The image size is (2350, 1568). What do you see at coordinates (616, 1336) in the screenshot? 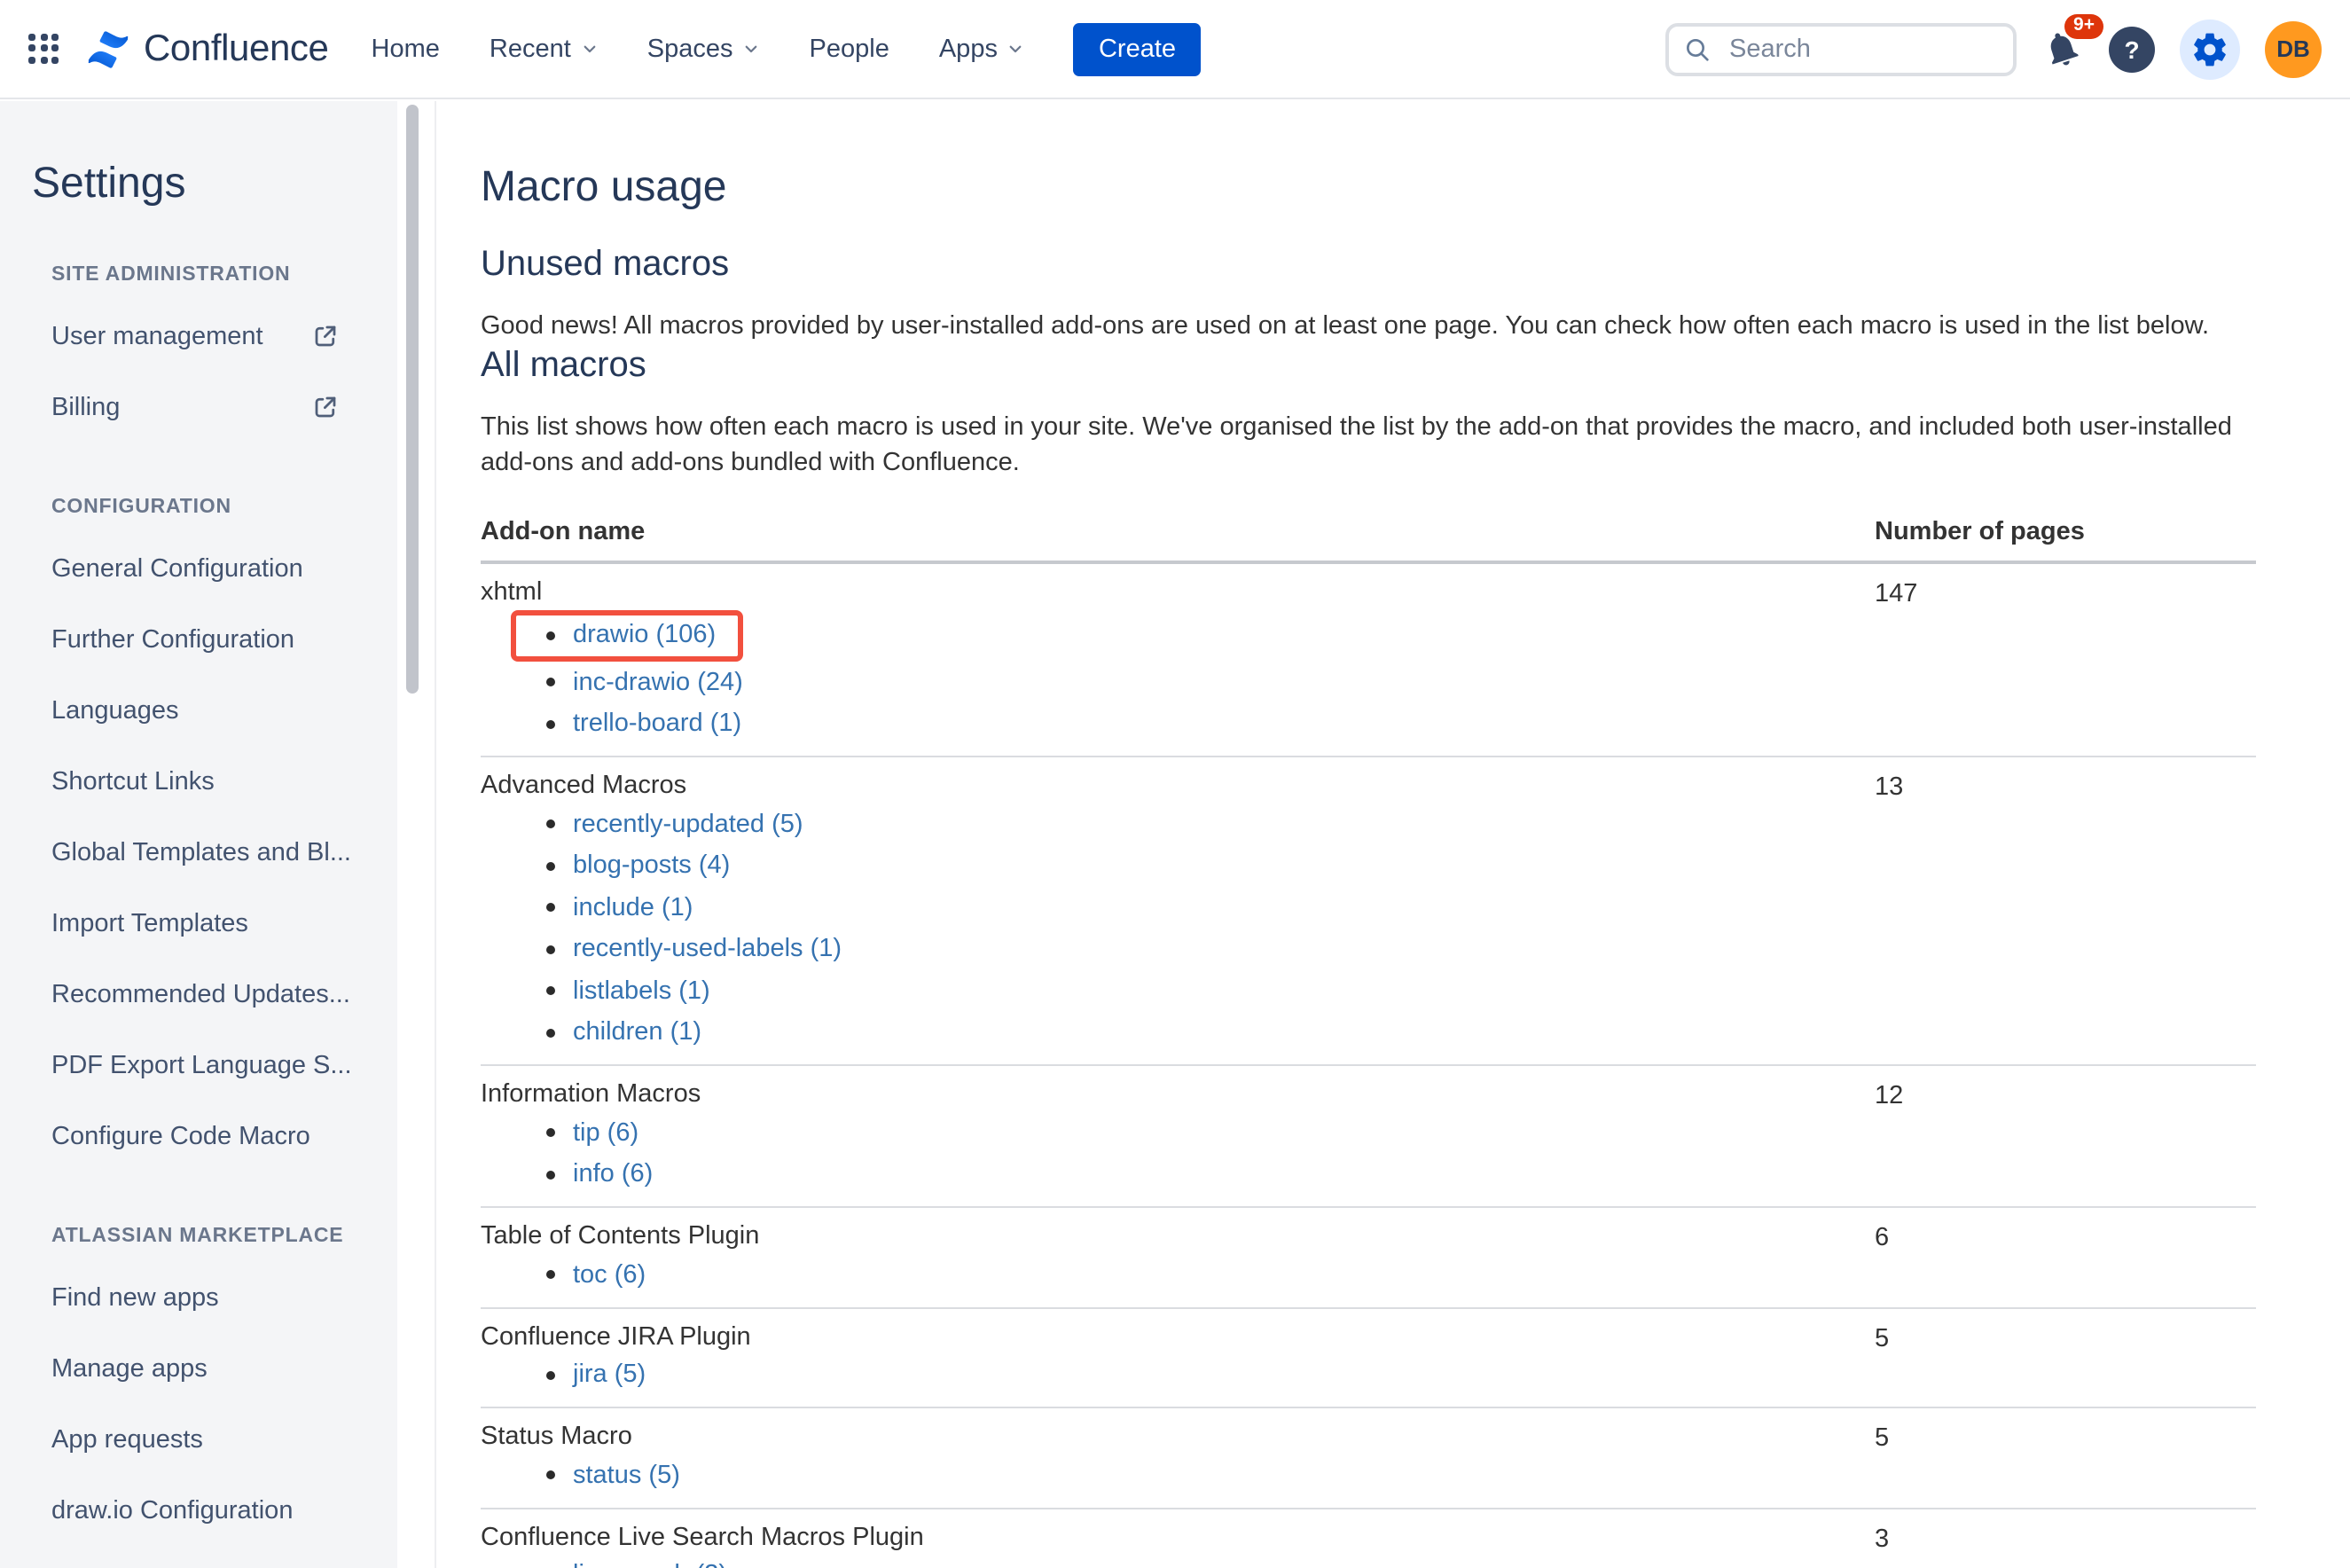
I see `addon-name: Confluence JIRA Plugin` at bounding box center [616, 1336].